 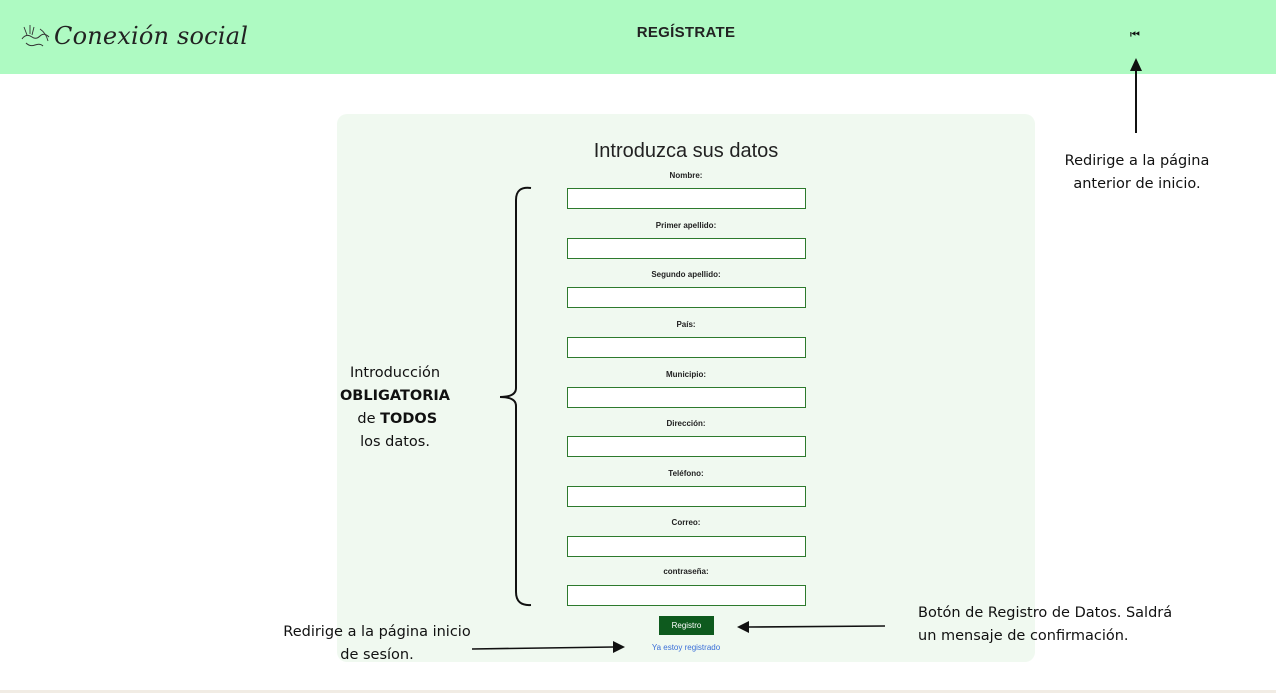 What do you see at coordinates (377, 644) in the screenshot?
I see `annotation-login-link: Redirige a la página inicio de sesíon.` at bounding box center [377, 644].